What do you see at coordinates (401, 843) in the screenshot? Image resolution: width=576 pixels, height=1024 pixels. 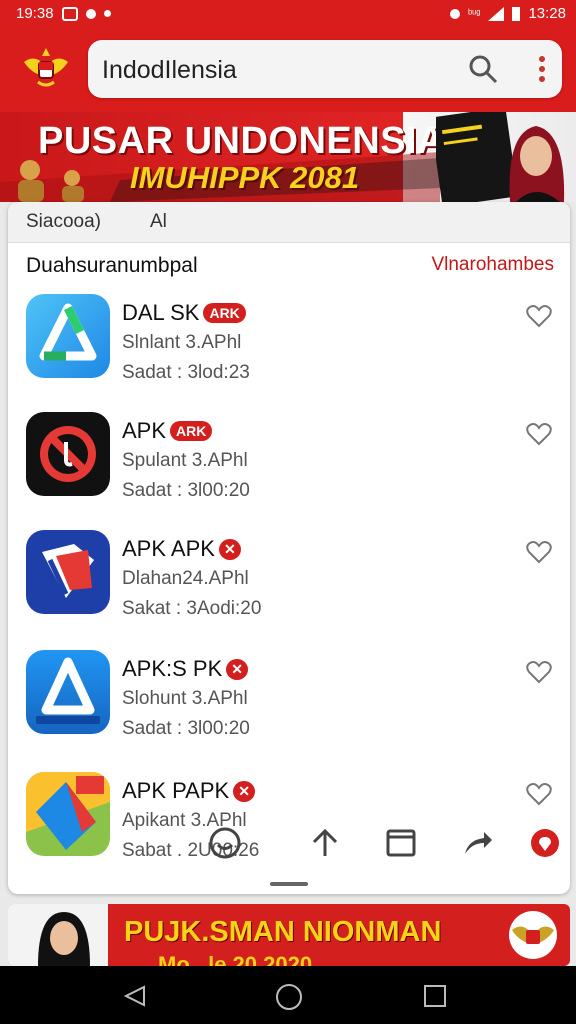 I see `tab-icon` at bounding box center [401, 843].